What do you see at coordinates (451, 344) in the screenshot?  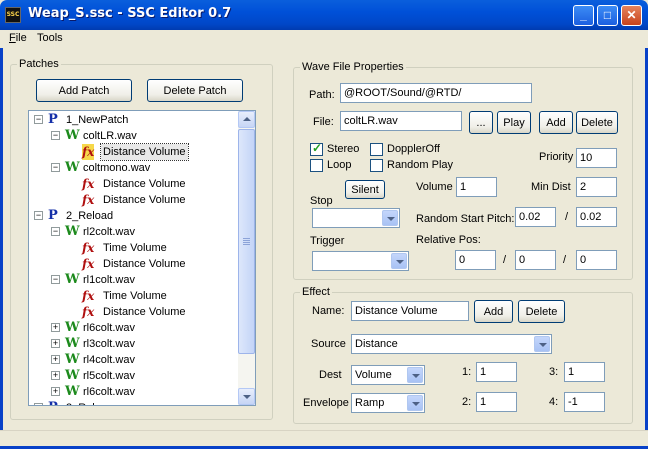 I see `source-select: Distance` at bounding box center [451, 344].